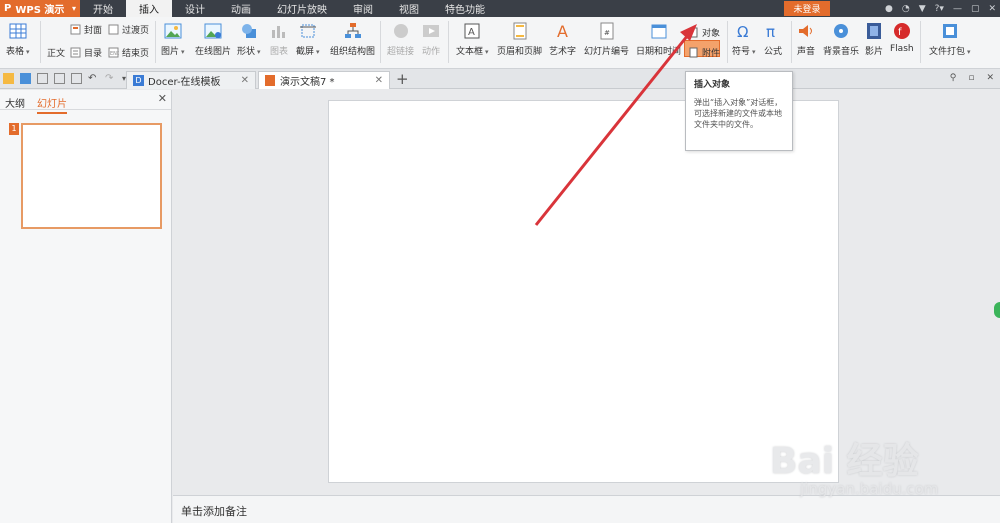 The height and width of the screenshot is (523, 1000). Describe the element at coordinates (906, 9) in the screenshot. I see `feedback-icon: ◔` at that location.